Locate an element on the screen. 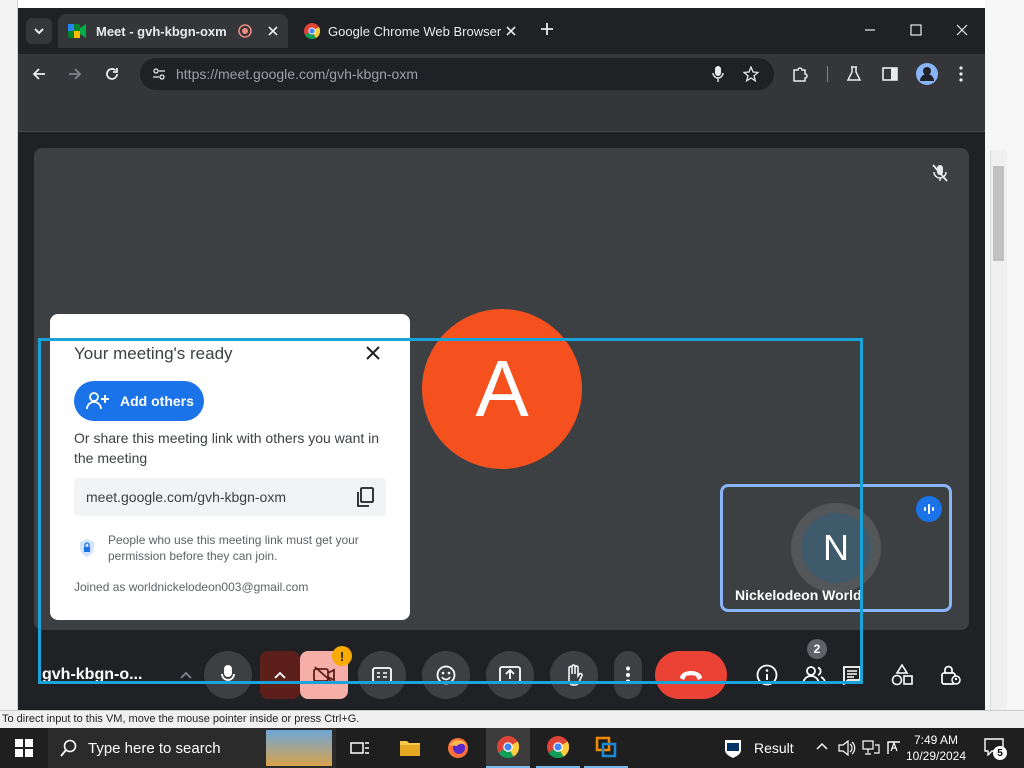  vmware-taskbar-button is located at coordinates (606, 748).